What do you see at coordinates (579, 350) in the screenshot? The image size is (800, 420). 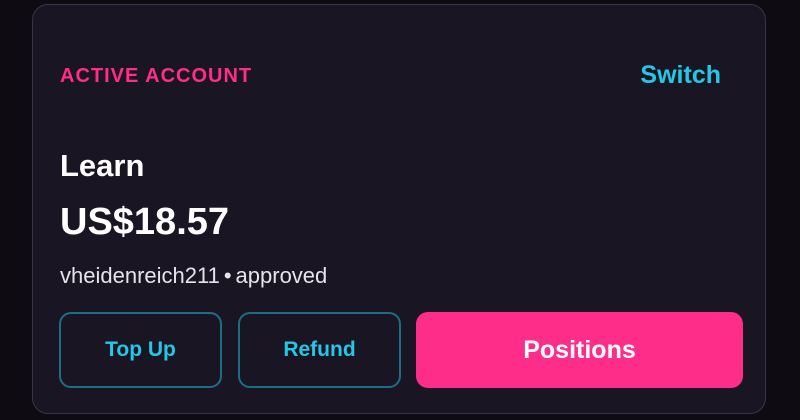 I see `positions-button: Positions` at bounding box center [579, 350].